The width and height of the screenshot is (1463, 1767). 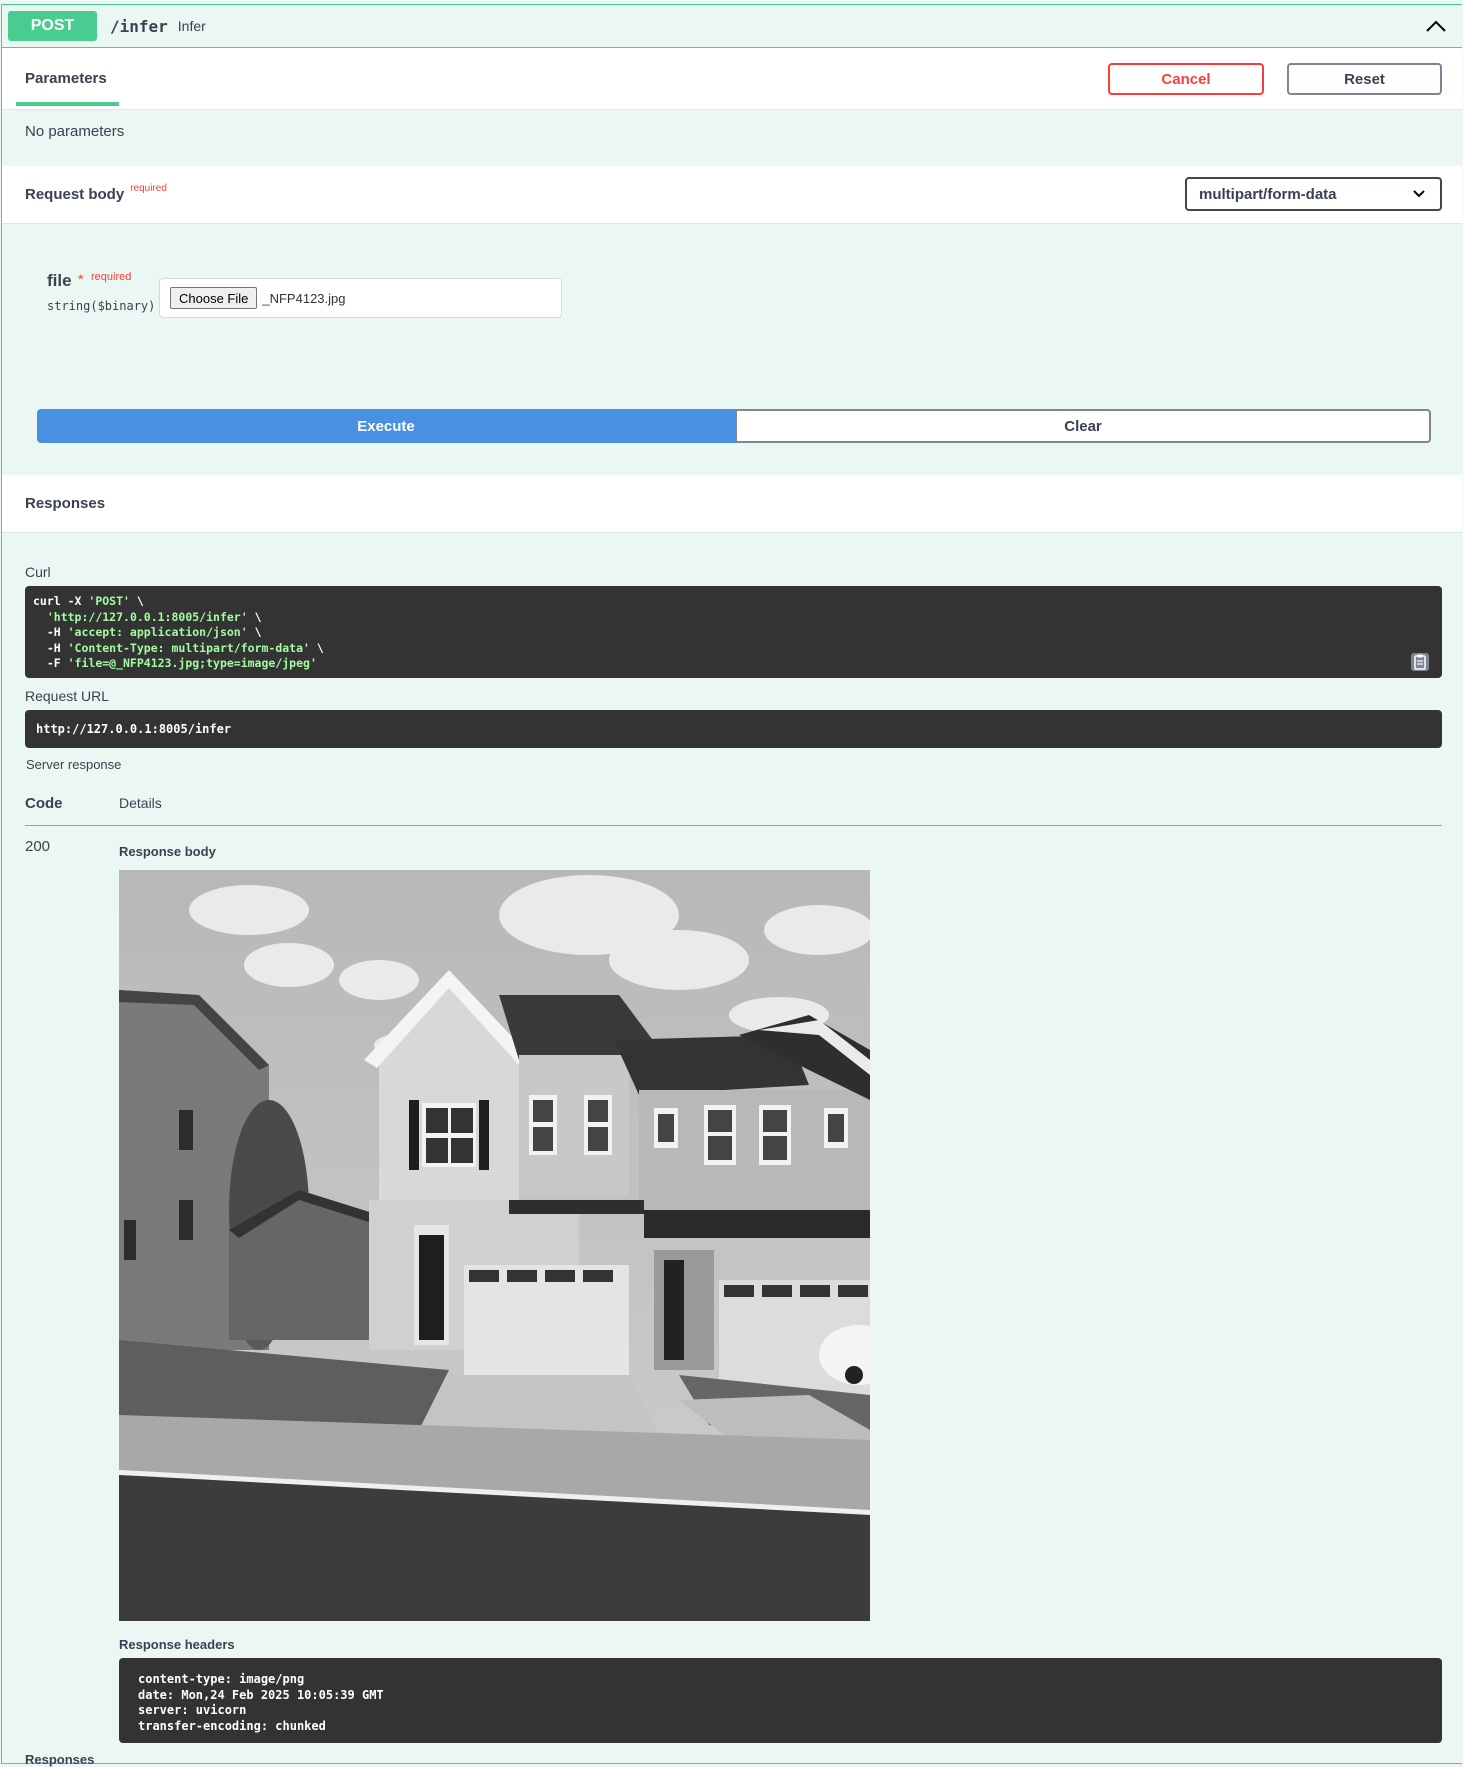 What do you see at coordinates (59, 280) in the screenshot?
I see `file-field-name: file` at bounding box center [59, 280].